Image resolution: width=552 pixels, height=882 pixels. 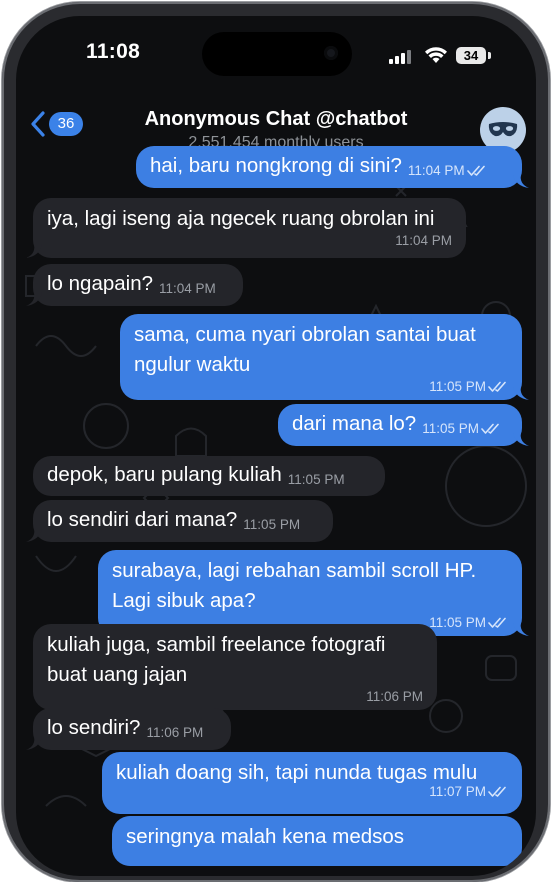 I want to click on message-bubble-outgoing: hai, baru nongkrong di sini? 11:04 PM, so click(x=332, y=167).